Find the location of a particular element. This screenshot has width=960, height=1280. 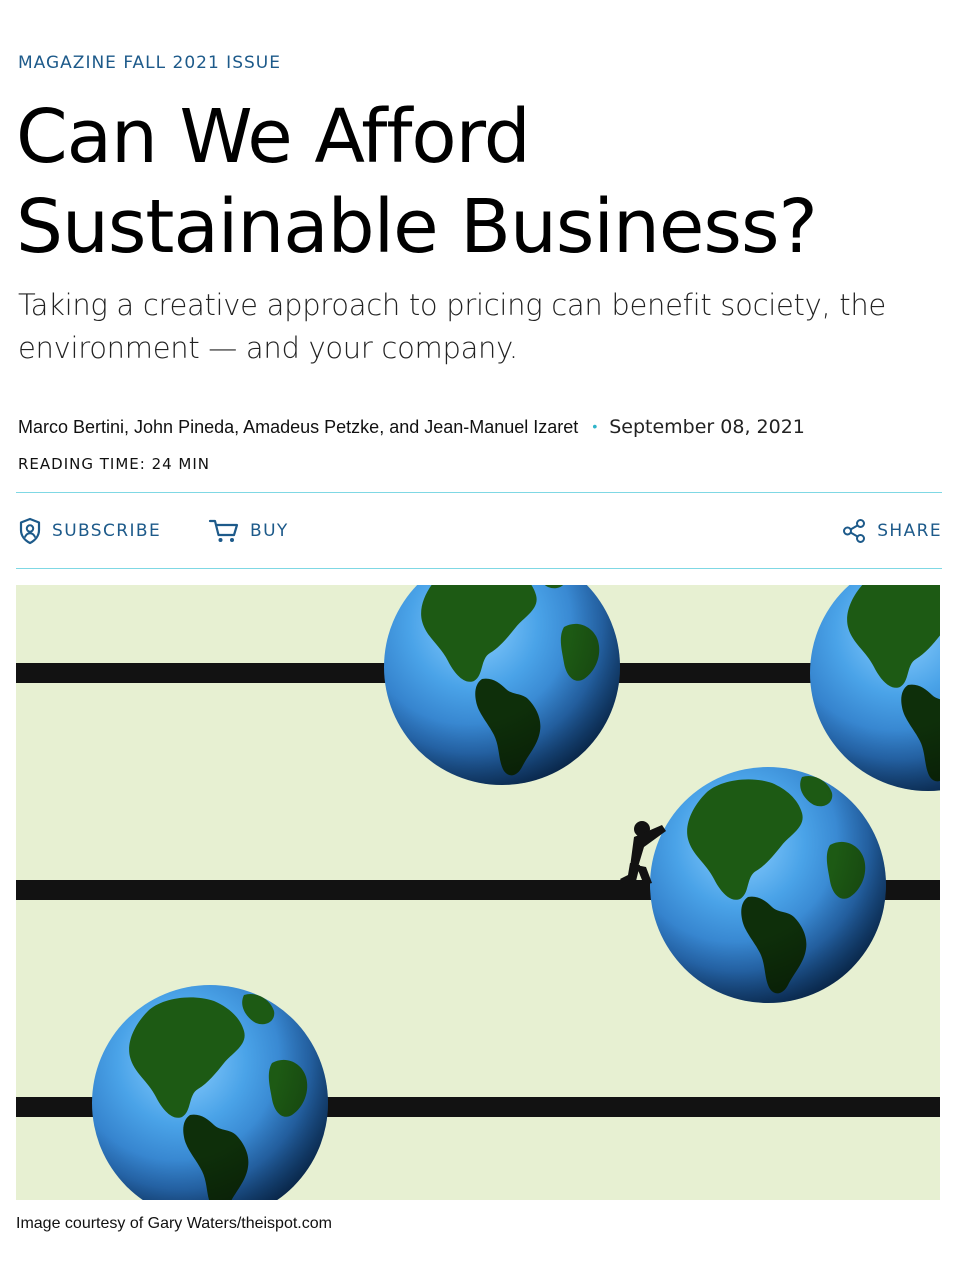

divider-bottom is located at coordinates (479, 568).